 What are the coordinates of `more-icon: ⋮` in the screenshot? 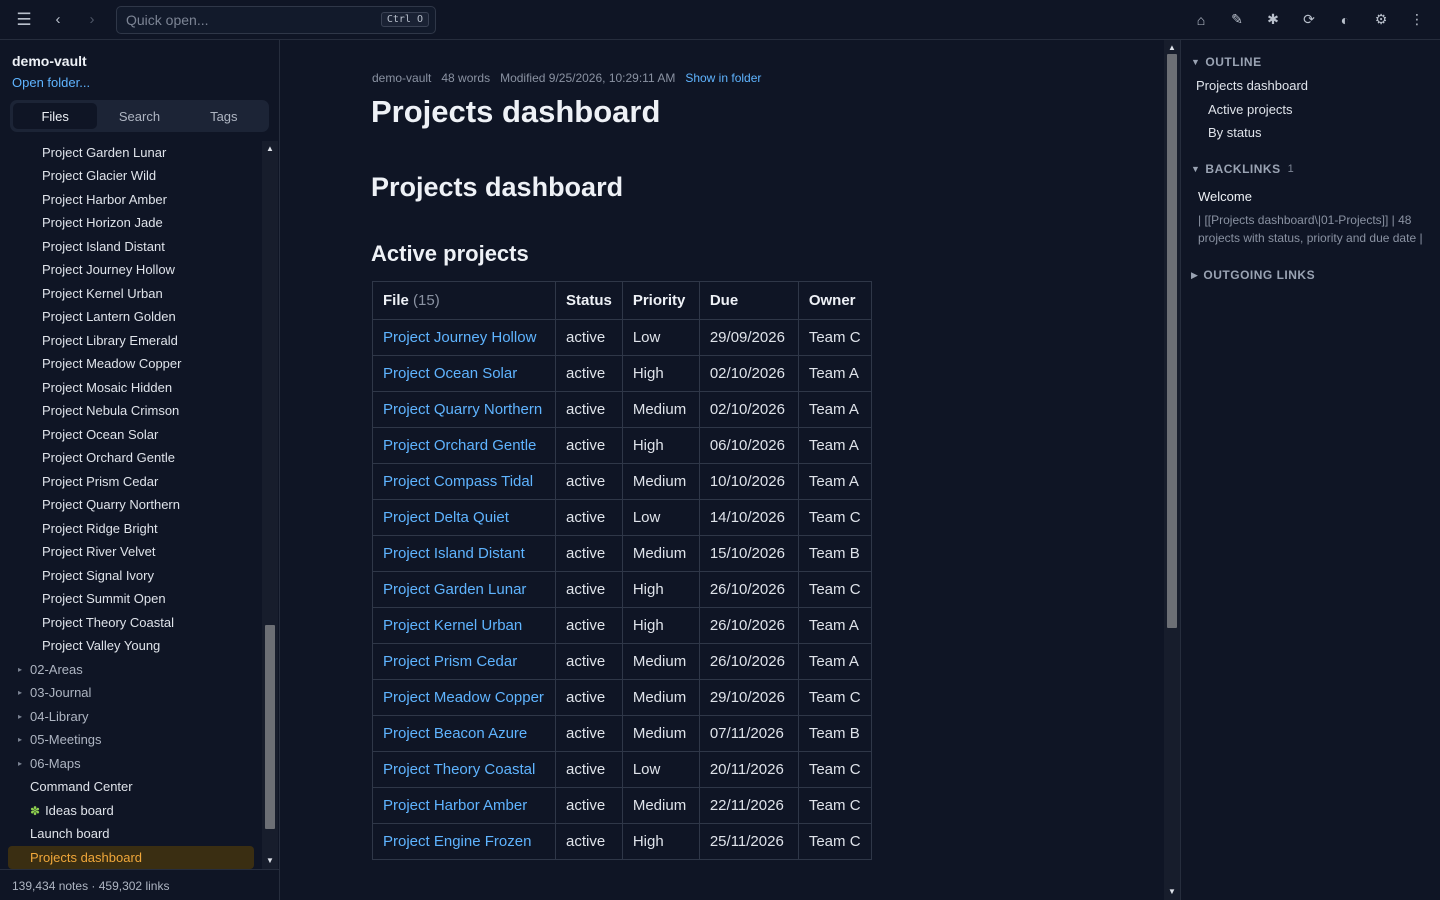 It's located at (1417, 20).